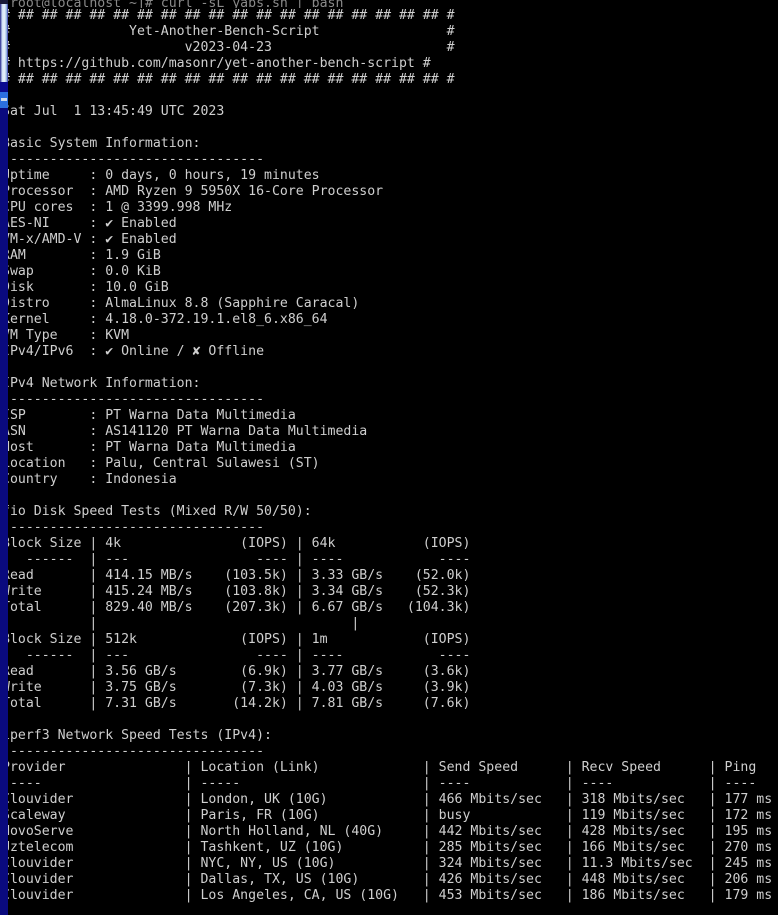 The image size is (778, 915). Describe the element at coordinates (66, 335) in the screenshot. I see `system-row-vm-type: VM Type : KVM` at that location.